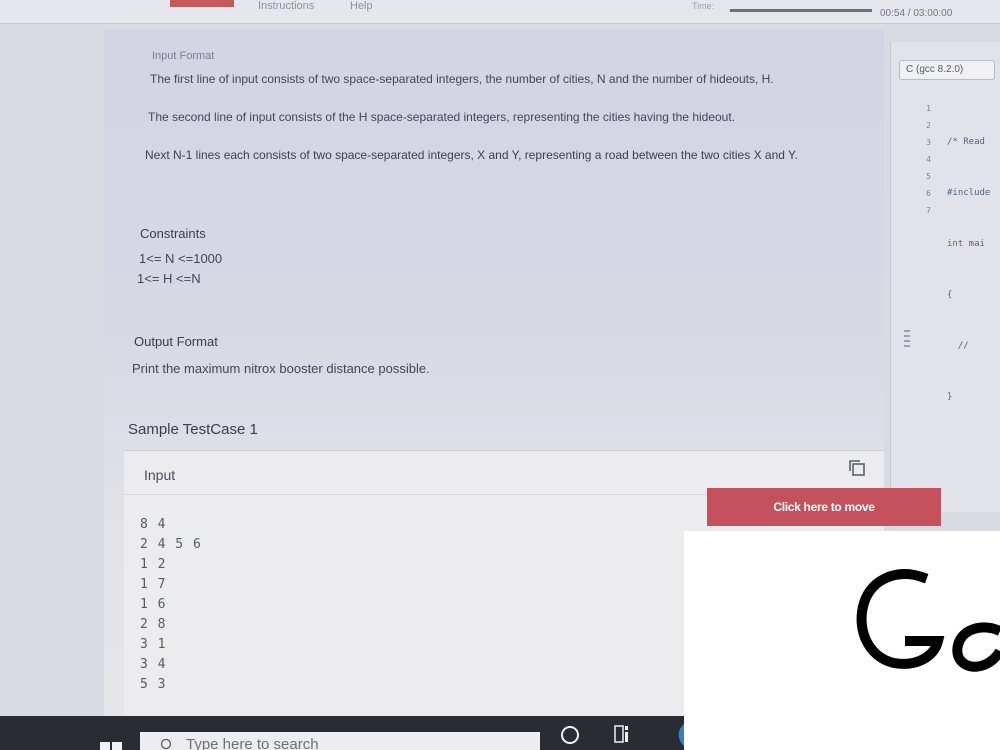 This screenshot has width=1000, height=750. What do you see at coordinates (622, 734) in the screenshot?
I see `task-view-icon` at bounding box center [622, 734].